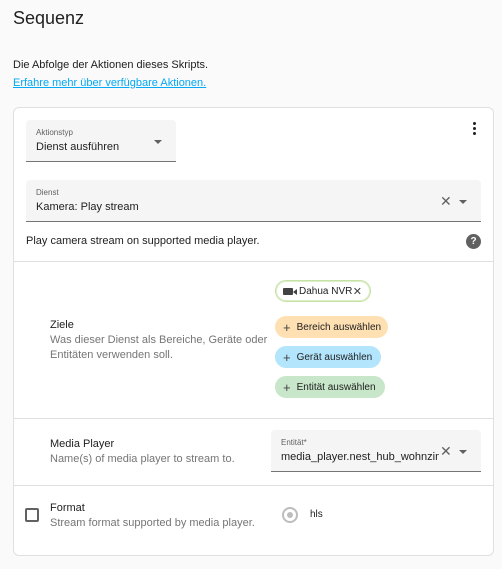 The width and height of the screenshot is (502, 569). Describe the element at coordinates (32, 515) in the screenshot. I see `format-checkbox` at that location.